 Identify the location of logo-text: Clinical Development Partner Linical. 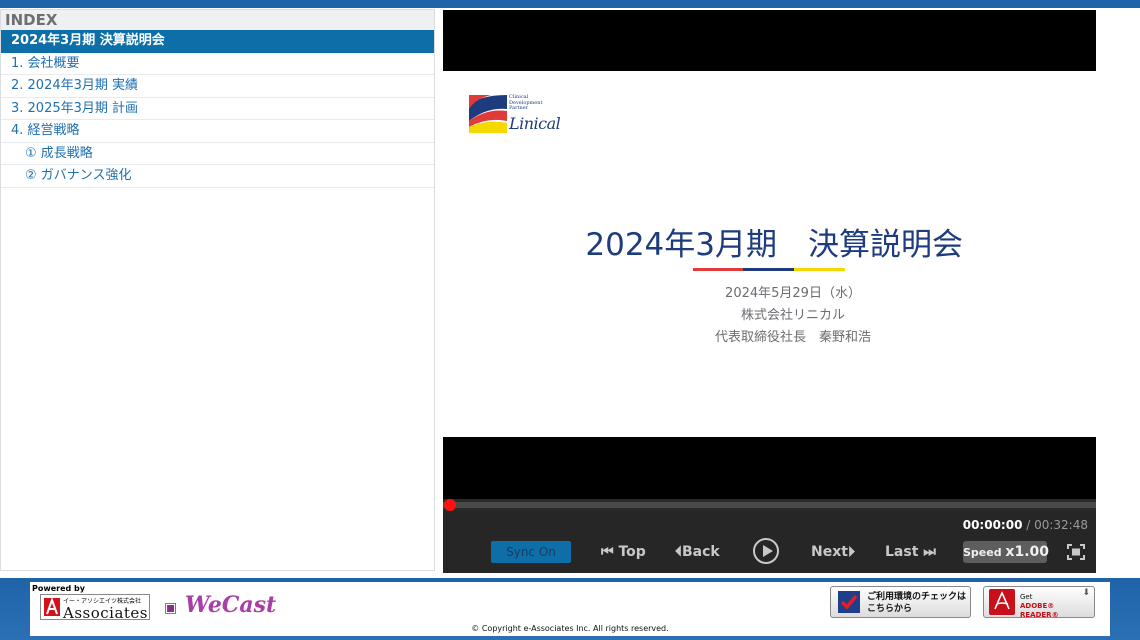
(535, 113).